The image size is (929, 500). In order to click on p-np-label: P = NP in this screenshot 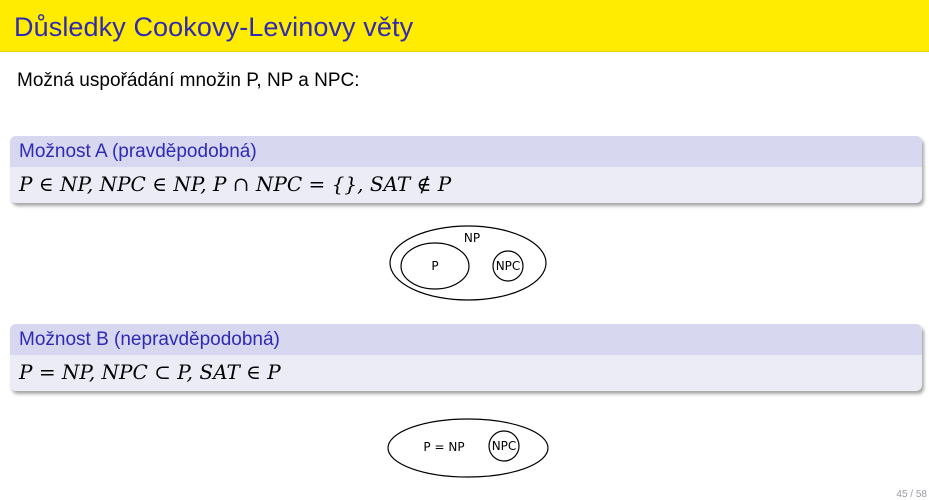, I will do `click(443, 447)`.